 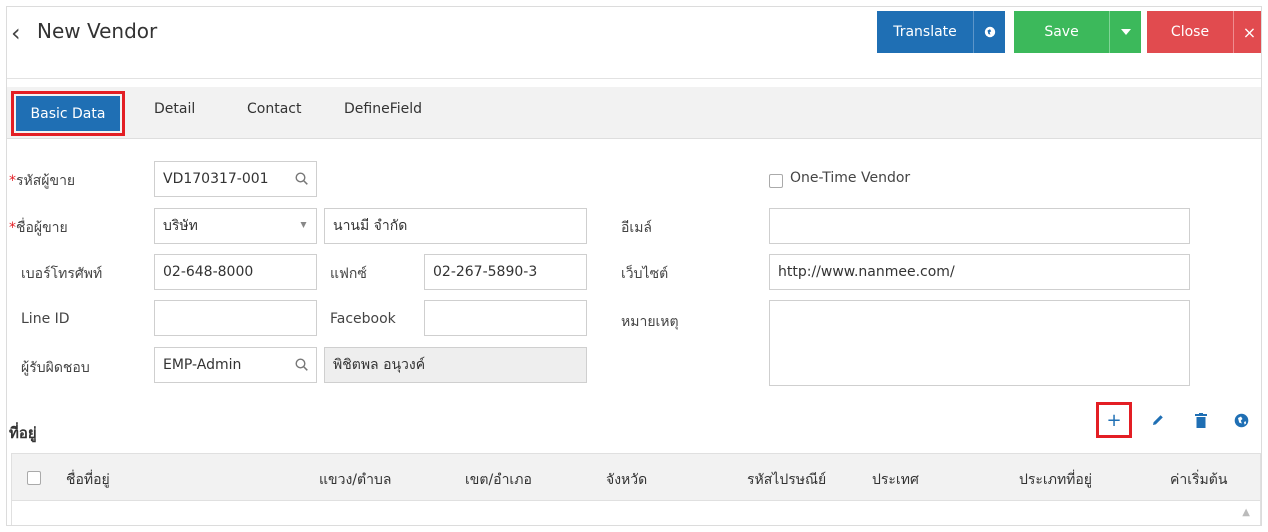 I want to click on note-label: หมายเหตุ, so click(x=650, y=322).